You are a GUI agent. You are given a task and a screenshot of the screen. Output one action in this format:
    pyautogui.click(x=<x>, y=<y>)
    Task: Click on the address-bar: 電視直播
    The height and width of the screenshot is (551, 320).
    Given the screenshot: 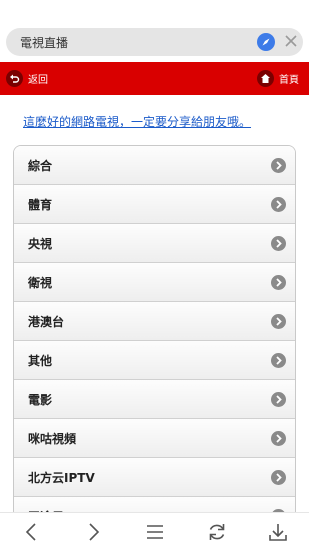 What is the action you would take?
    pyautogui.click(x=154, y=42)
    